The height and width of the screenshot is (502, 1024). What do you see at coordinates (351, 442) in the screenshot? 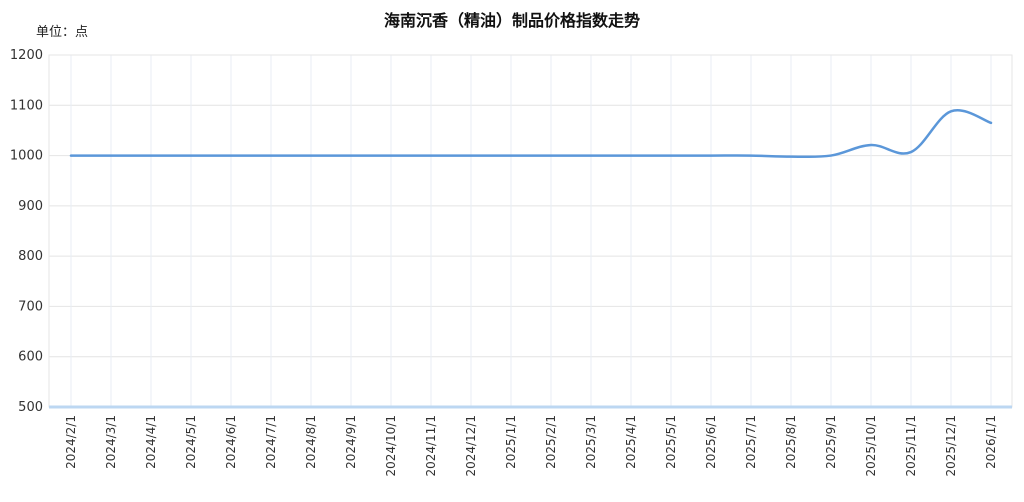
I see `x-tick-label-7: 2024/9/1` at bounding box center [351, 442].